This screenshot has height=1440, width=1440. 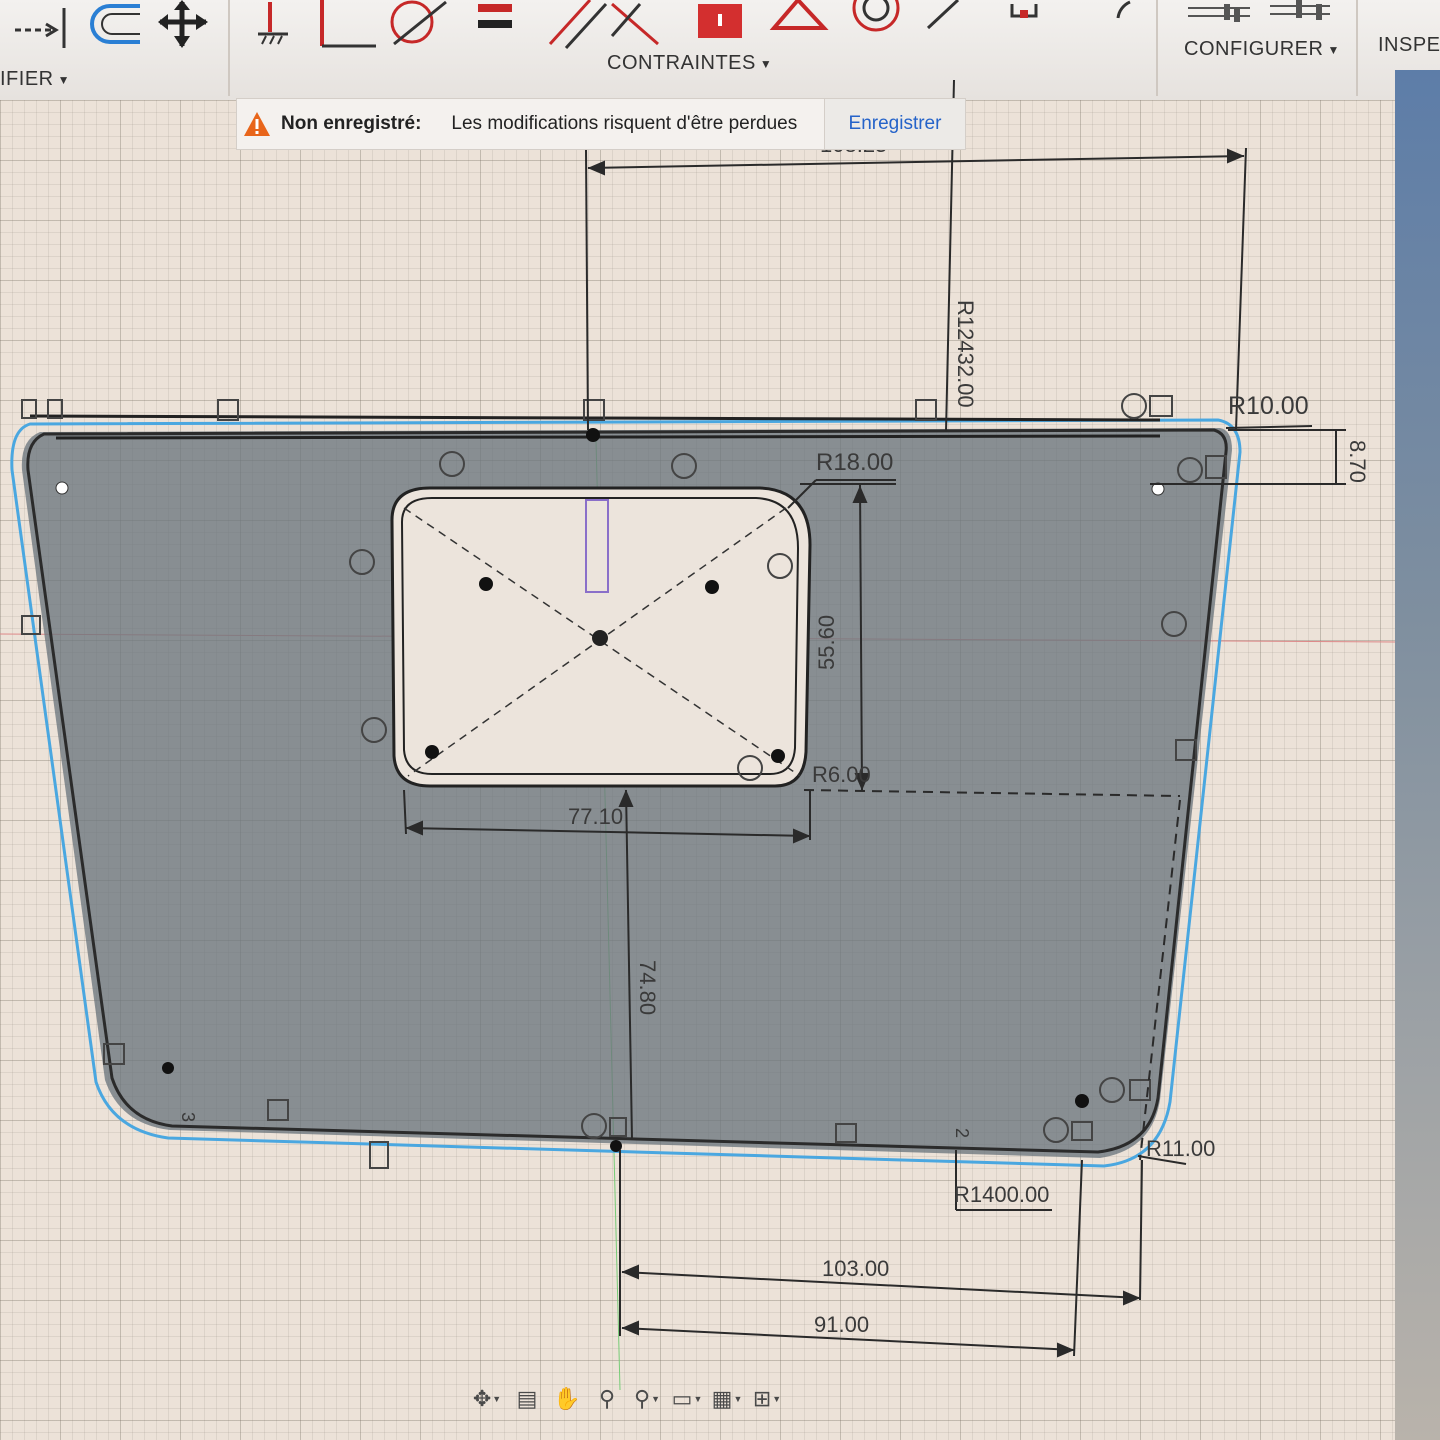 I want to click on orbit-icon: ✥ ▼, so click(x=487, y=1399).